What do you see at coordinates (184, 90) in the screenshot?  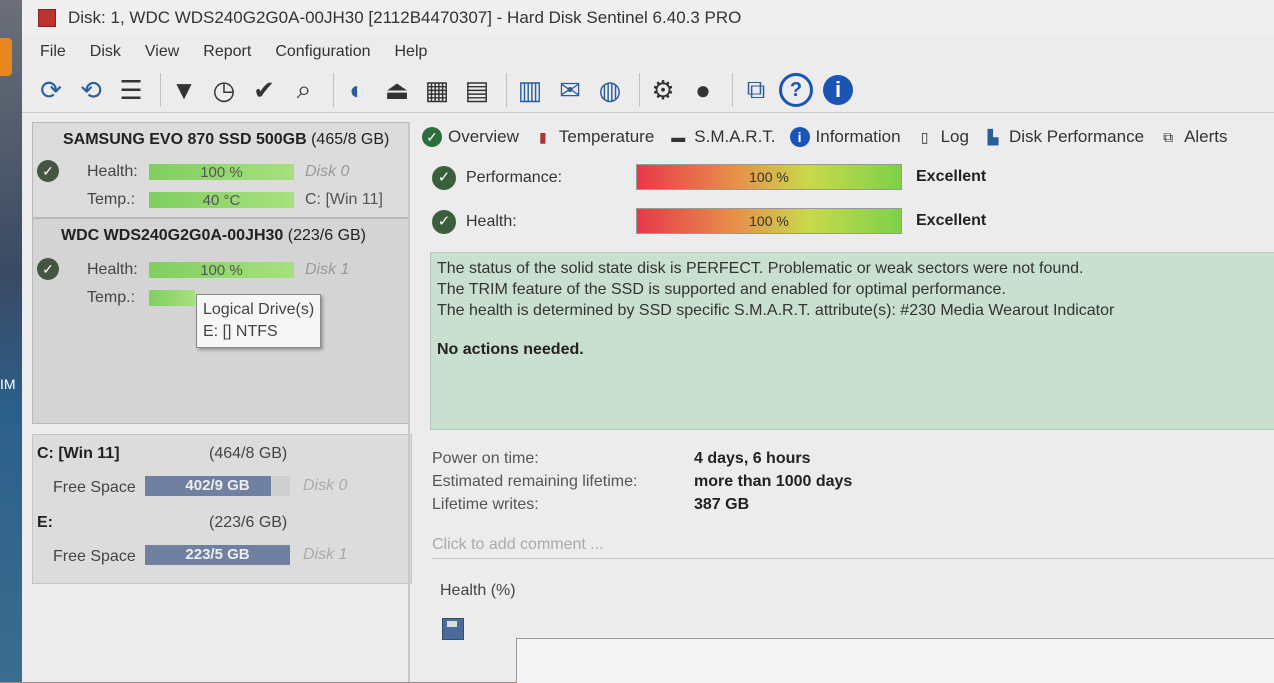 I see `disk-test-icon: ▼` at bounding box center [184, 90].